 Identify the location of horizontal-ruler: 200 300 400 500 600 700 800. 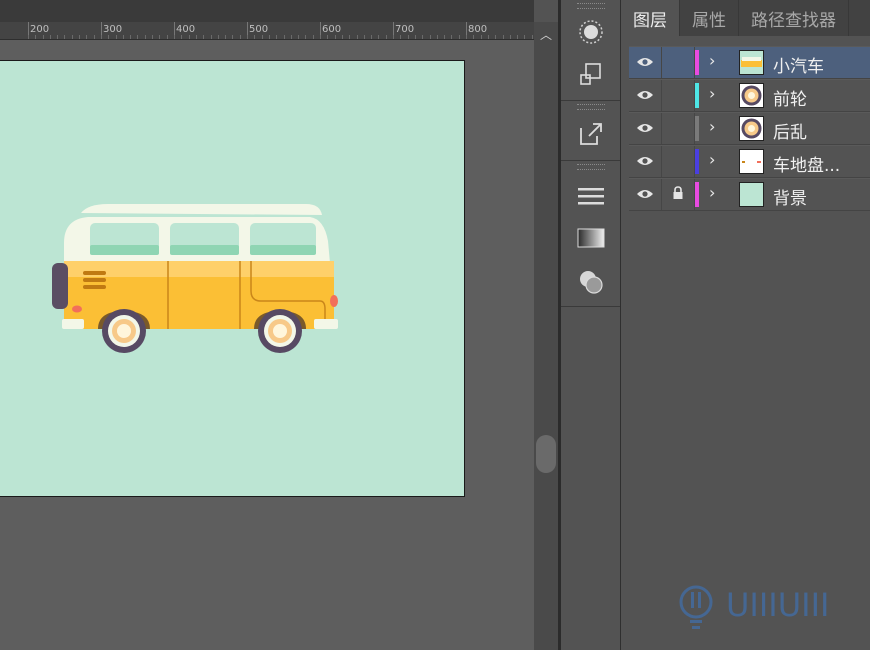
(267, 31).